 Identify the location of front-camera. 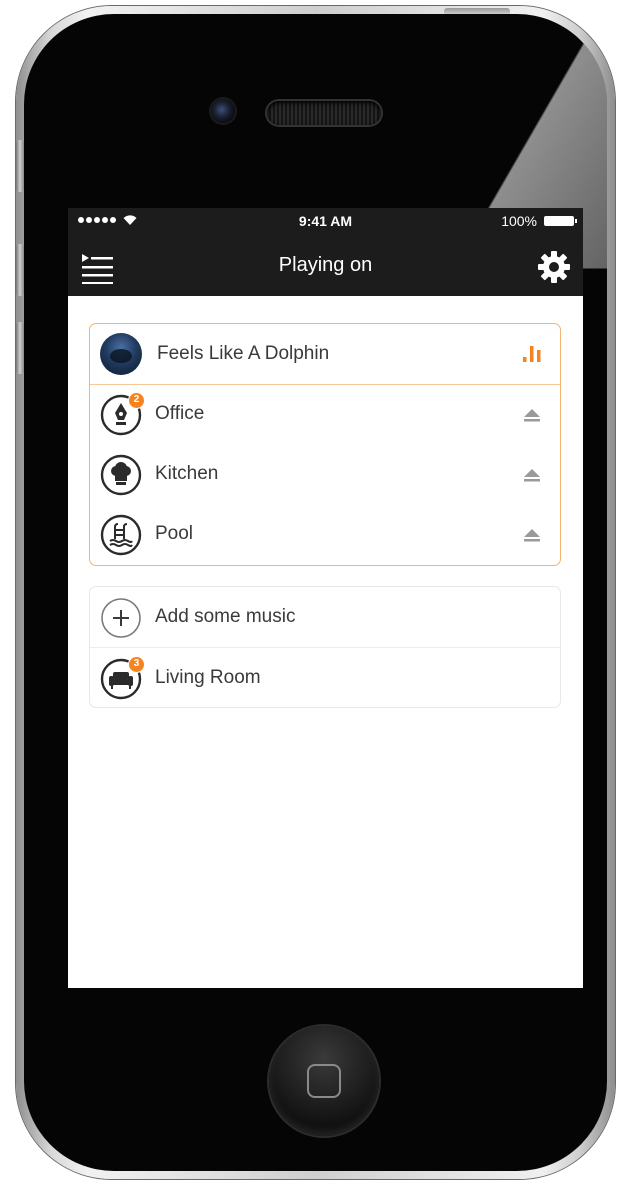
(223, 111).